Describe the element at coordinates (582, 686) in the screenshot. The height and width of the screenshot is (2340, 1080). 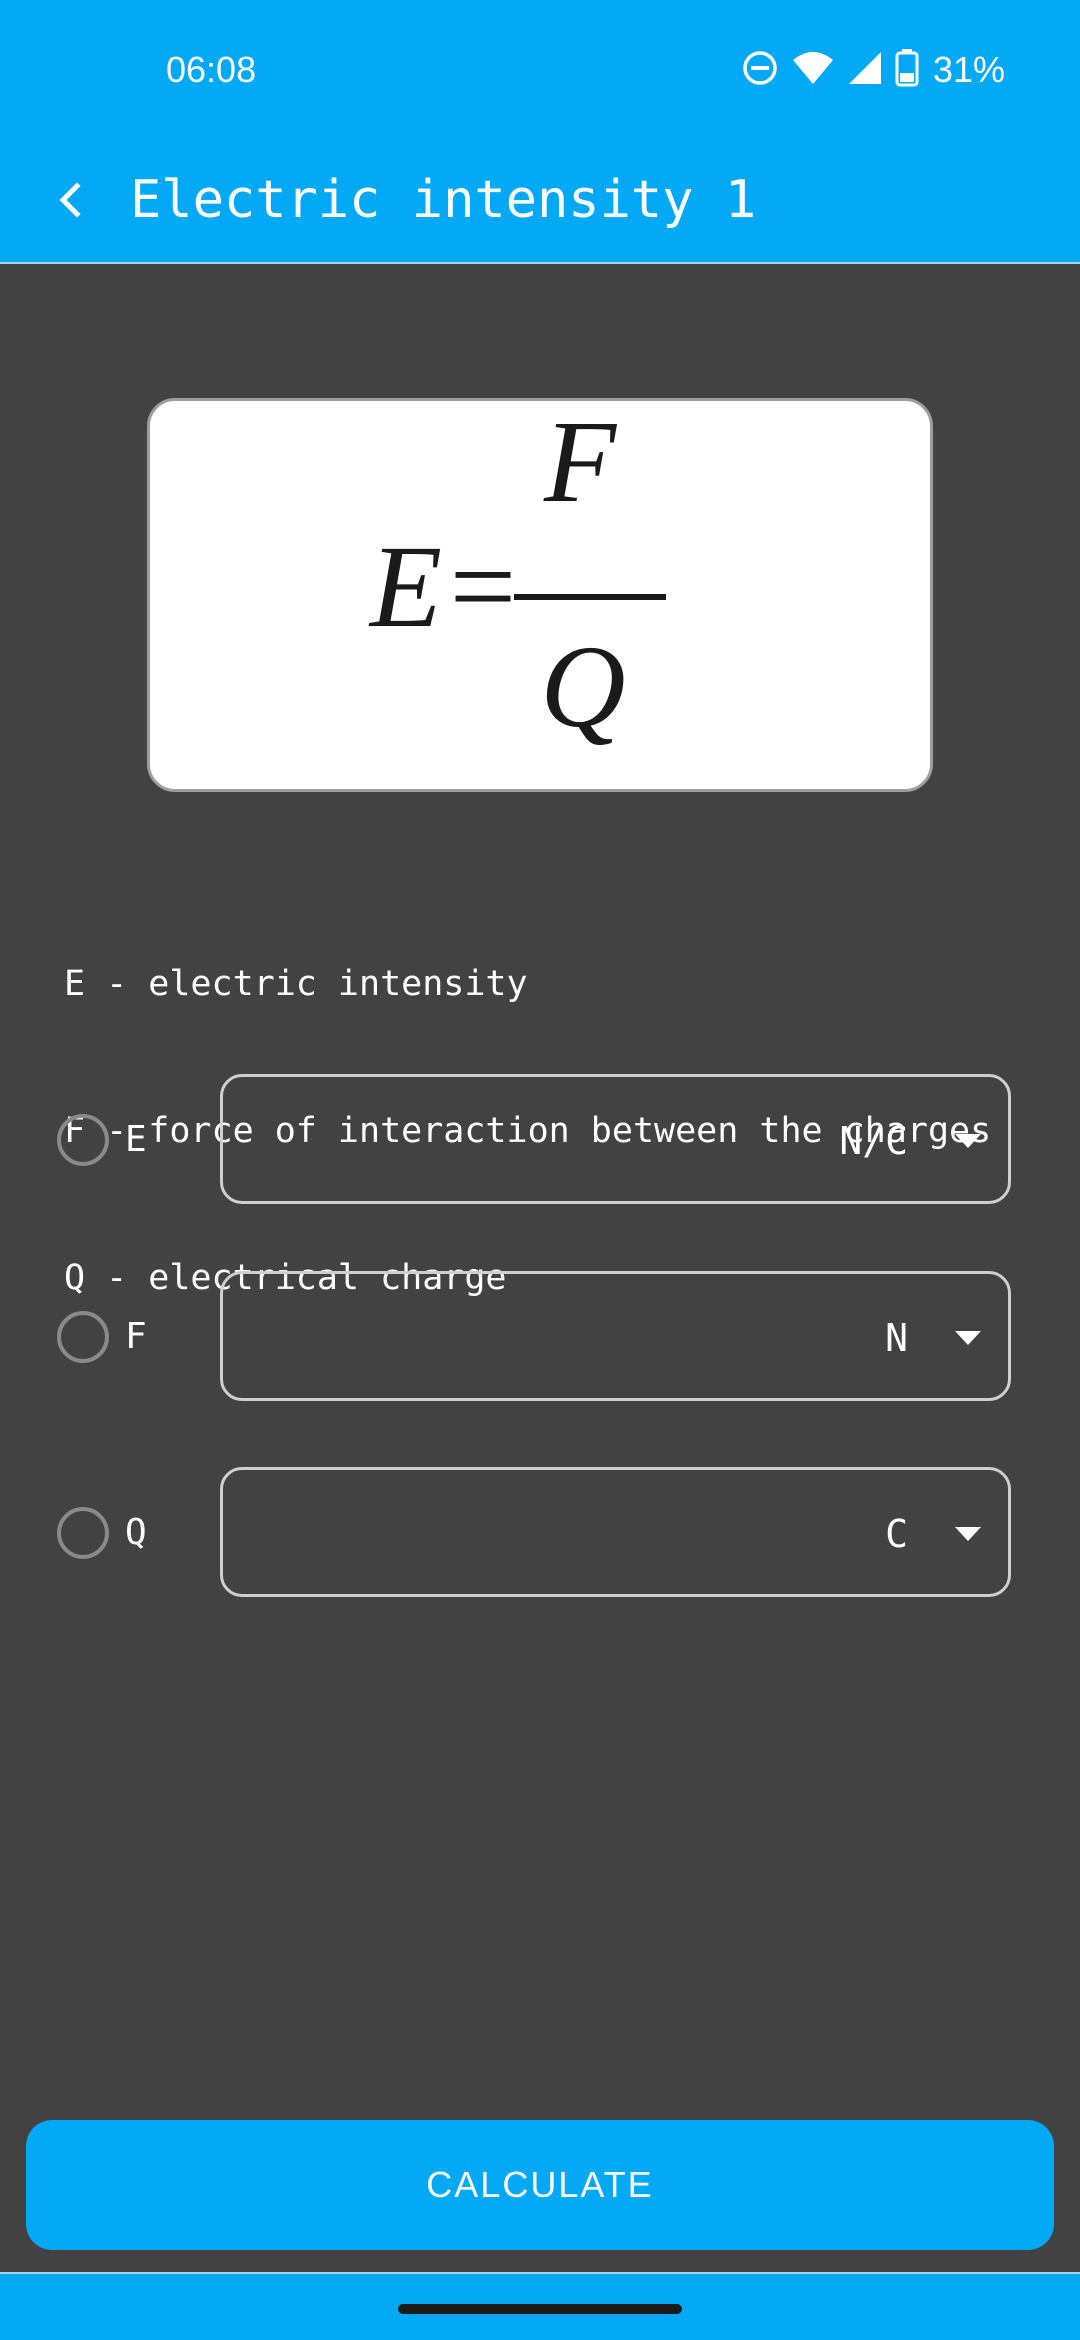
I see `formula-denominator: Q` at that location.